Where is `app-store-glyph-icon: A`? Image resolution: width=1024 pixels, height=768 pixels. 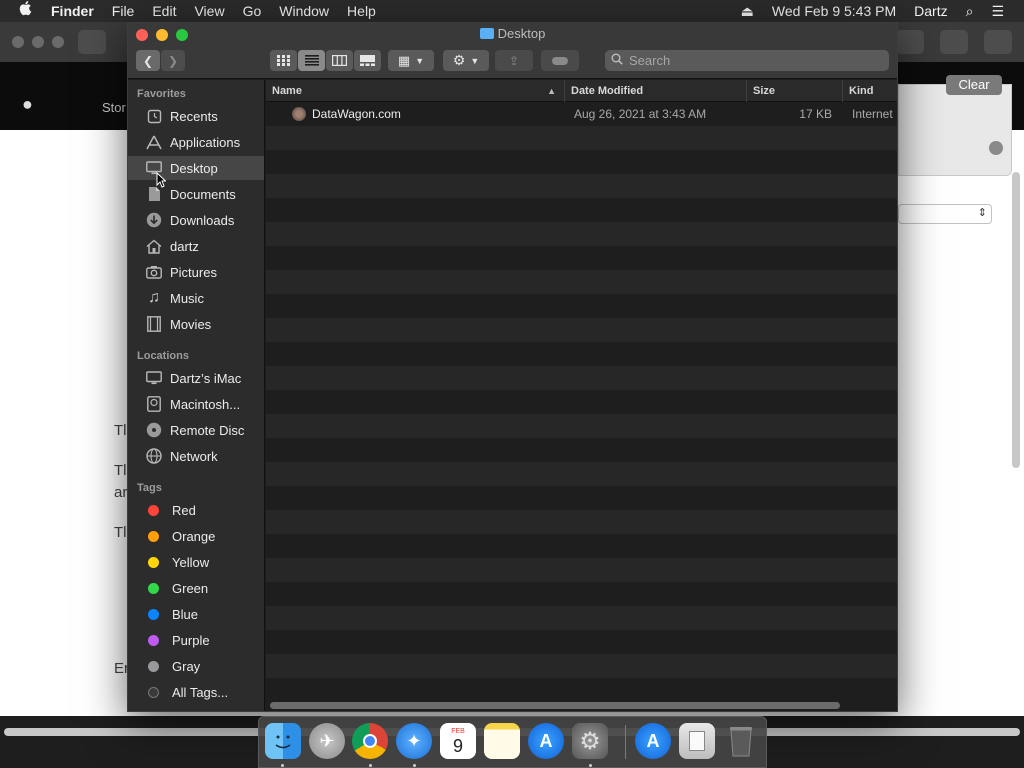
app-store-glyph-icon: A is located at coordinates (546, 740).